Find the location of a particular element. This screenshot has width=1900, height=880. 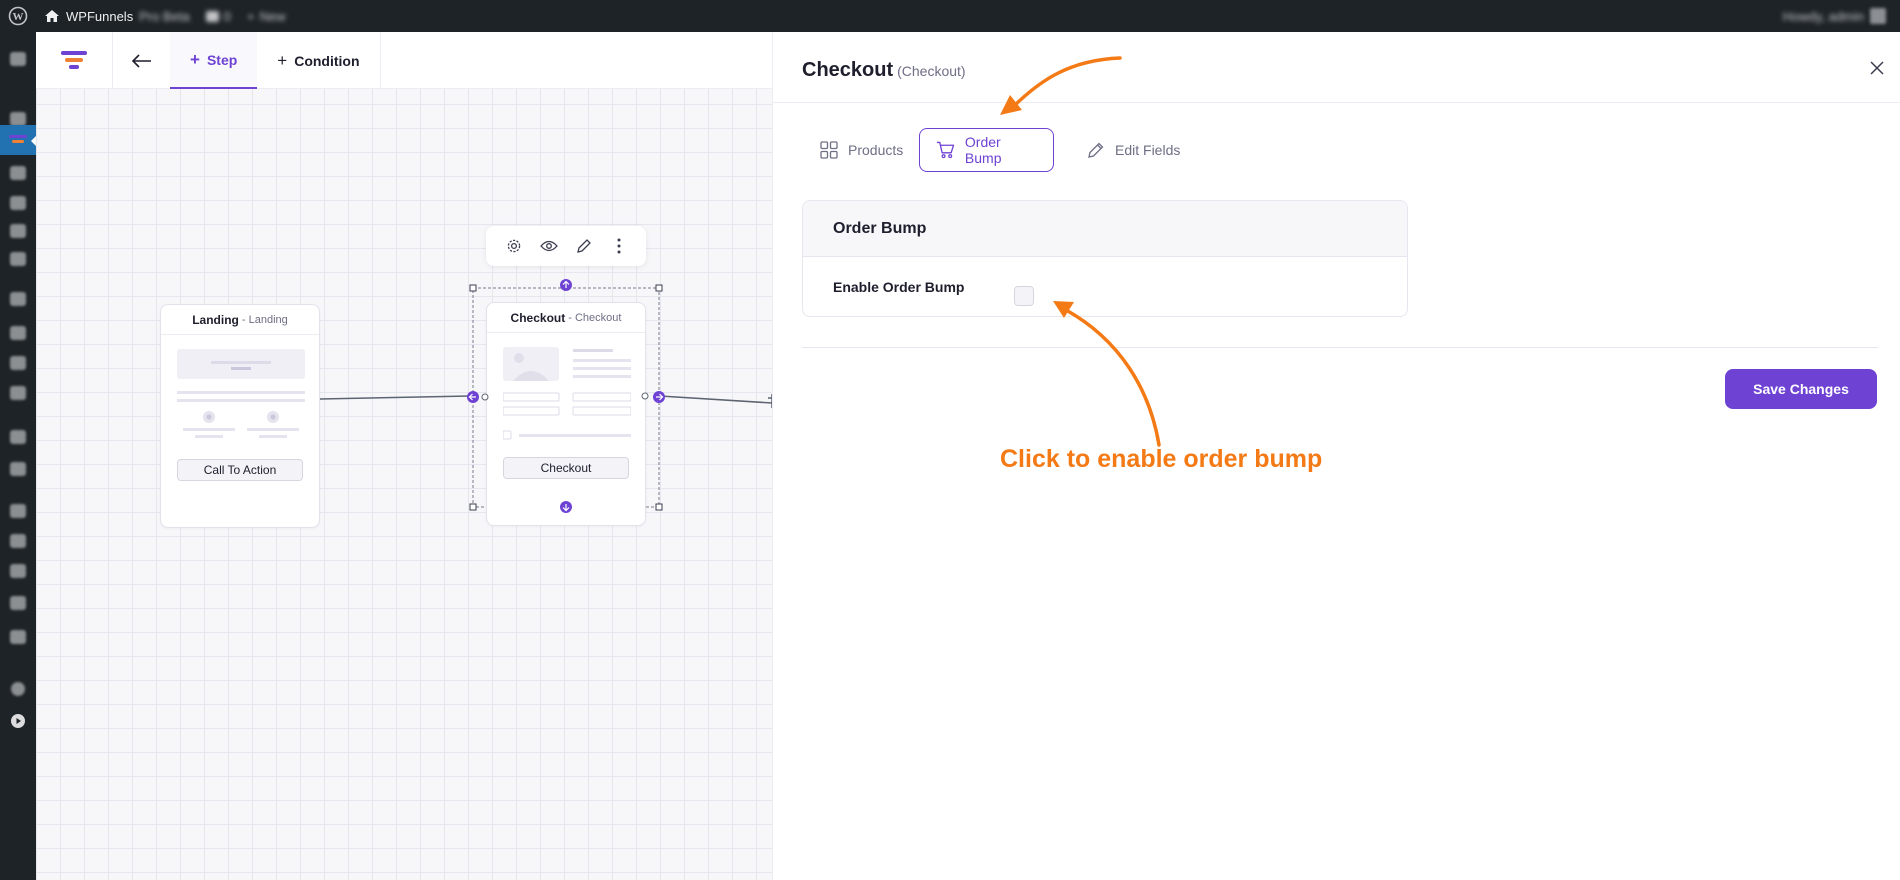

settings-icon is located at coordinates (18, 603).